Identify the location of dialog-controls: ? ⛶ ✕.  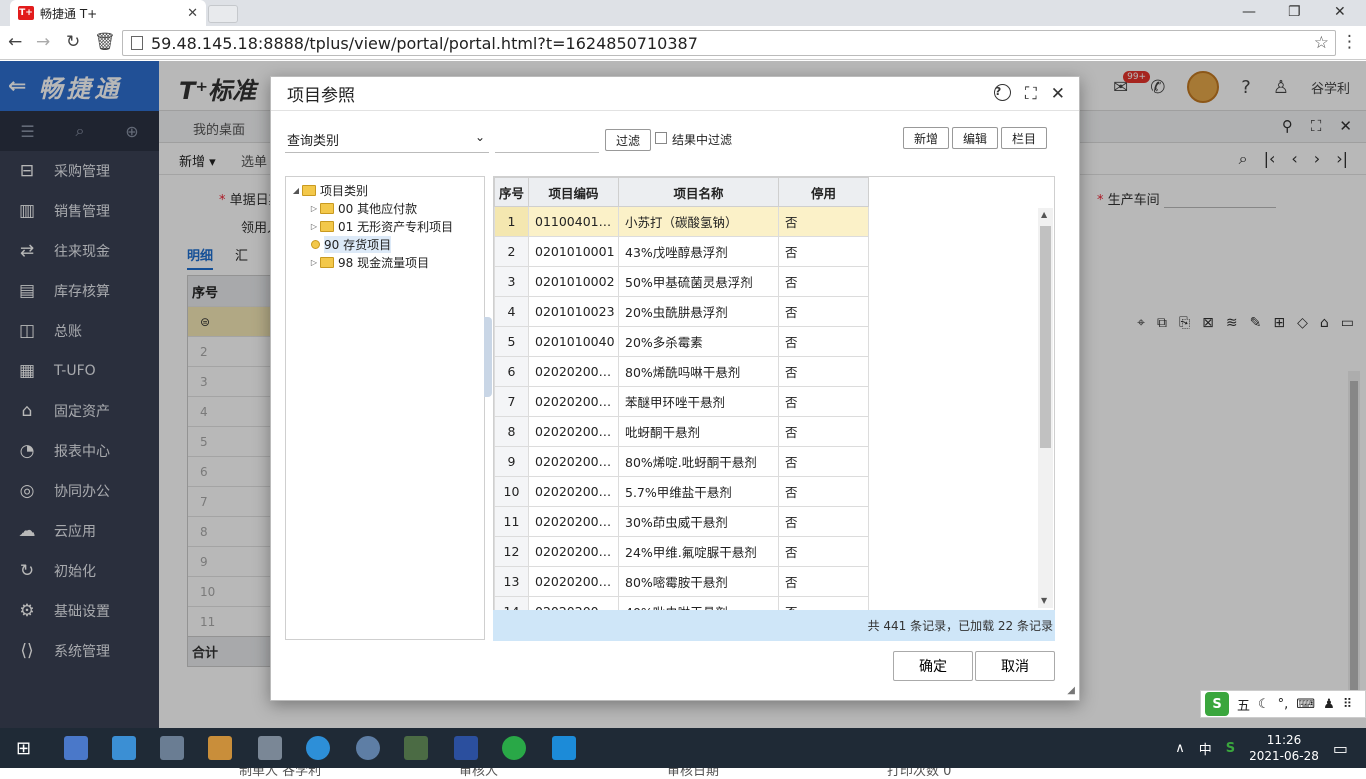
(1036, 93).